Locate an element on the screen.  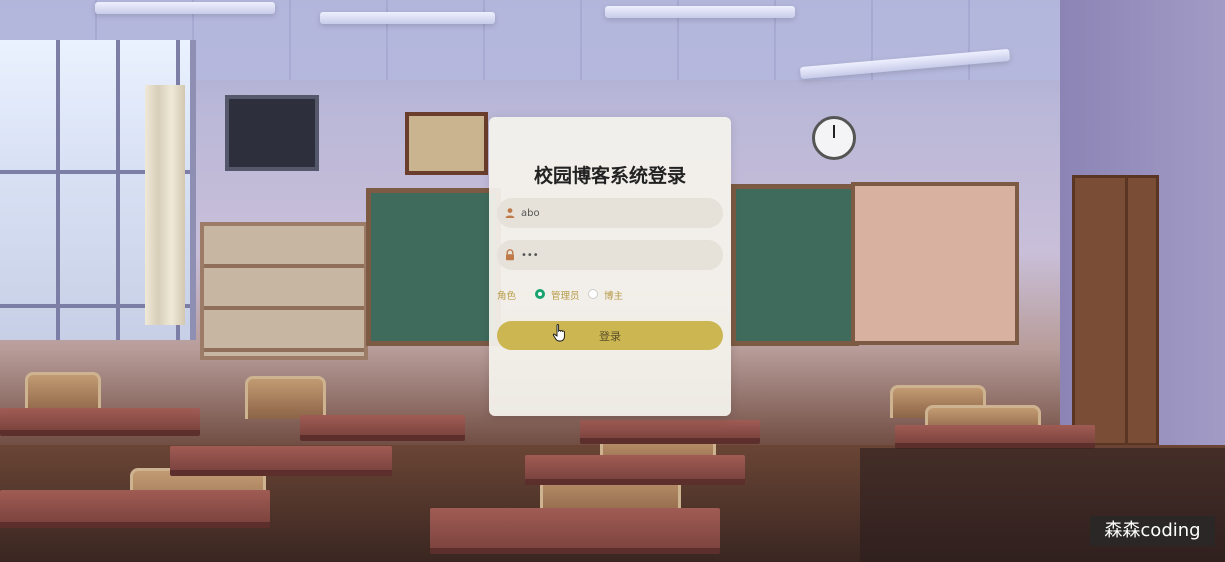
password-field is located at coordinates (610, 255).